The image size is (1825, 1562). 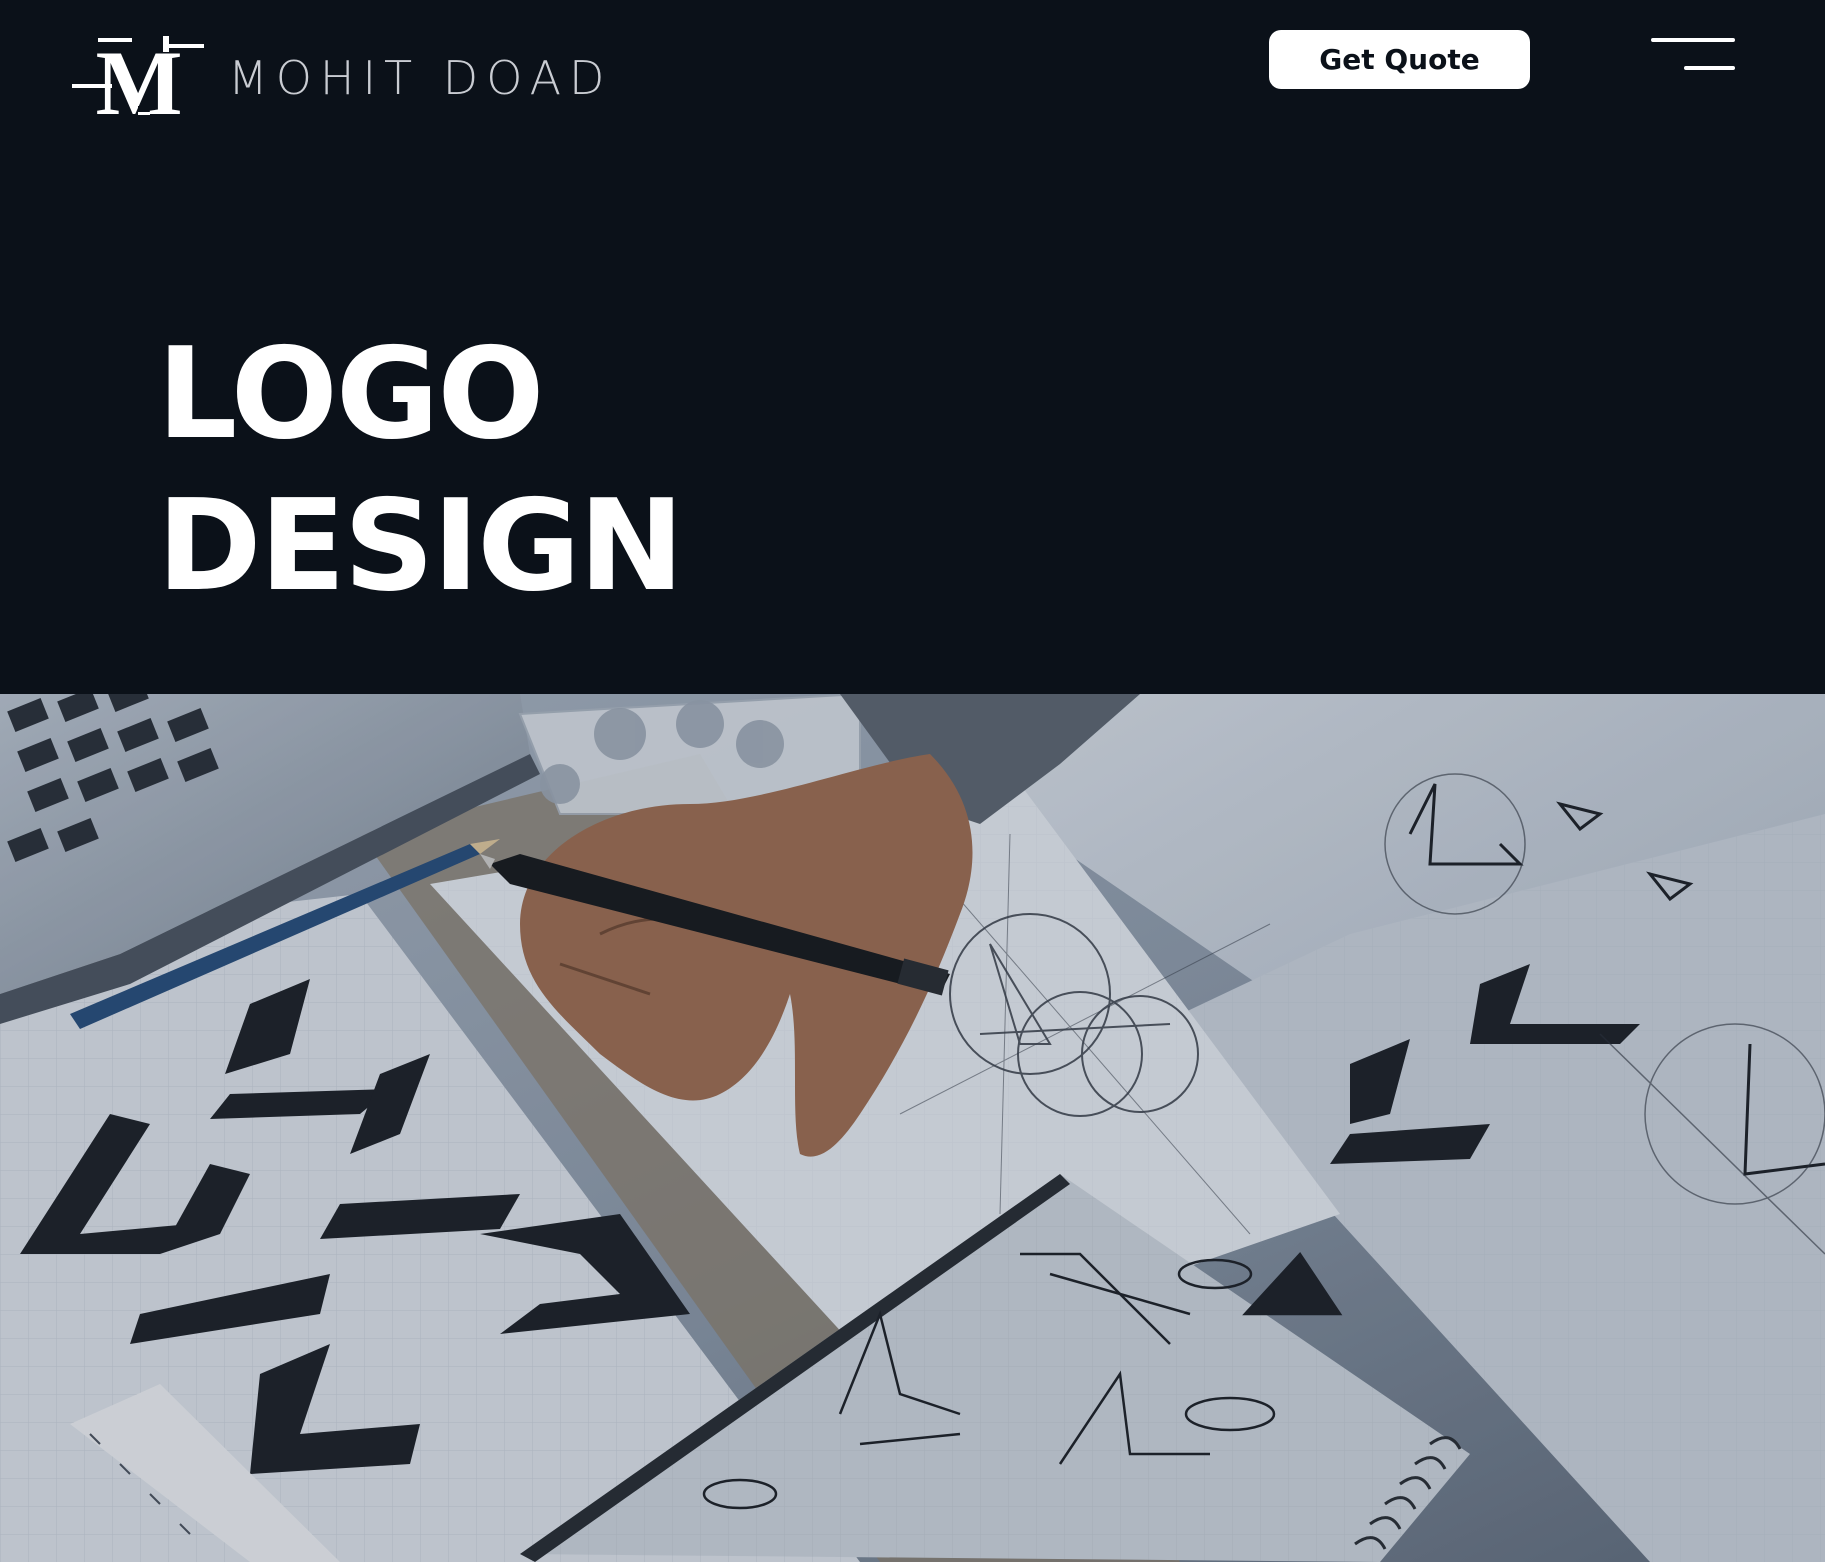 What do you see at coordinates (420, 78) in the screenshot?
I see `brand-name: MOHIT DOAD` at bounding box center [420, 78].